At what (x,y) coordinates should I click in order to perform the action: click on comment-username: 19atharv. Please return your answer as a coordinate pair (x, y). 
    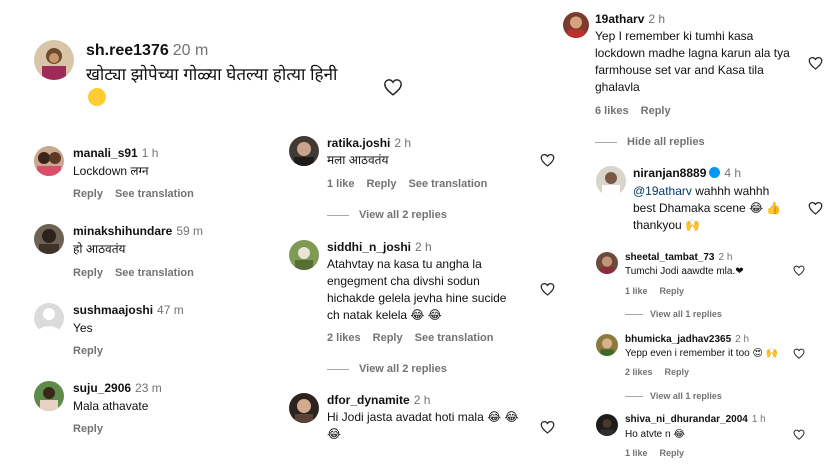
    Looking at the image, I should click on (619, 19).